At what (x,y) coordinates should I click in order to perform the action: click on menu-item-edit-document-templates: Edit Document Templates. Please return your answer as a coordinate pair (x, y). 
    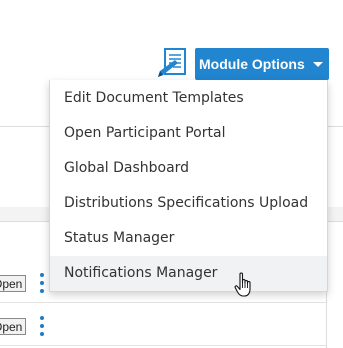
    Looking at the image, I should click on (188, 98).